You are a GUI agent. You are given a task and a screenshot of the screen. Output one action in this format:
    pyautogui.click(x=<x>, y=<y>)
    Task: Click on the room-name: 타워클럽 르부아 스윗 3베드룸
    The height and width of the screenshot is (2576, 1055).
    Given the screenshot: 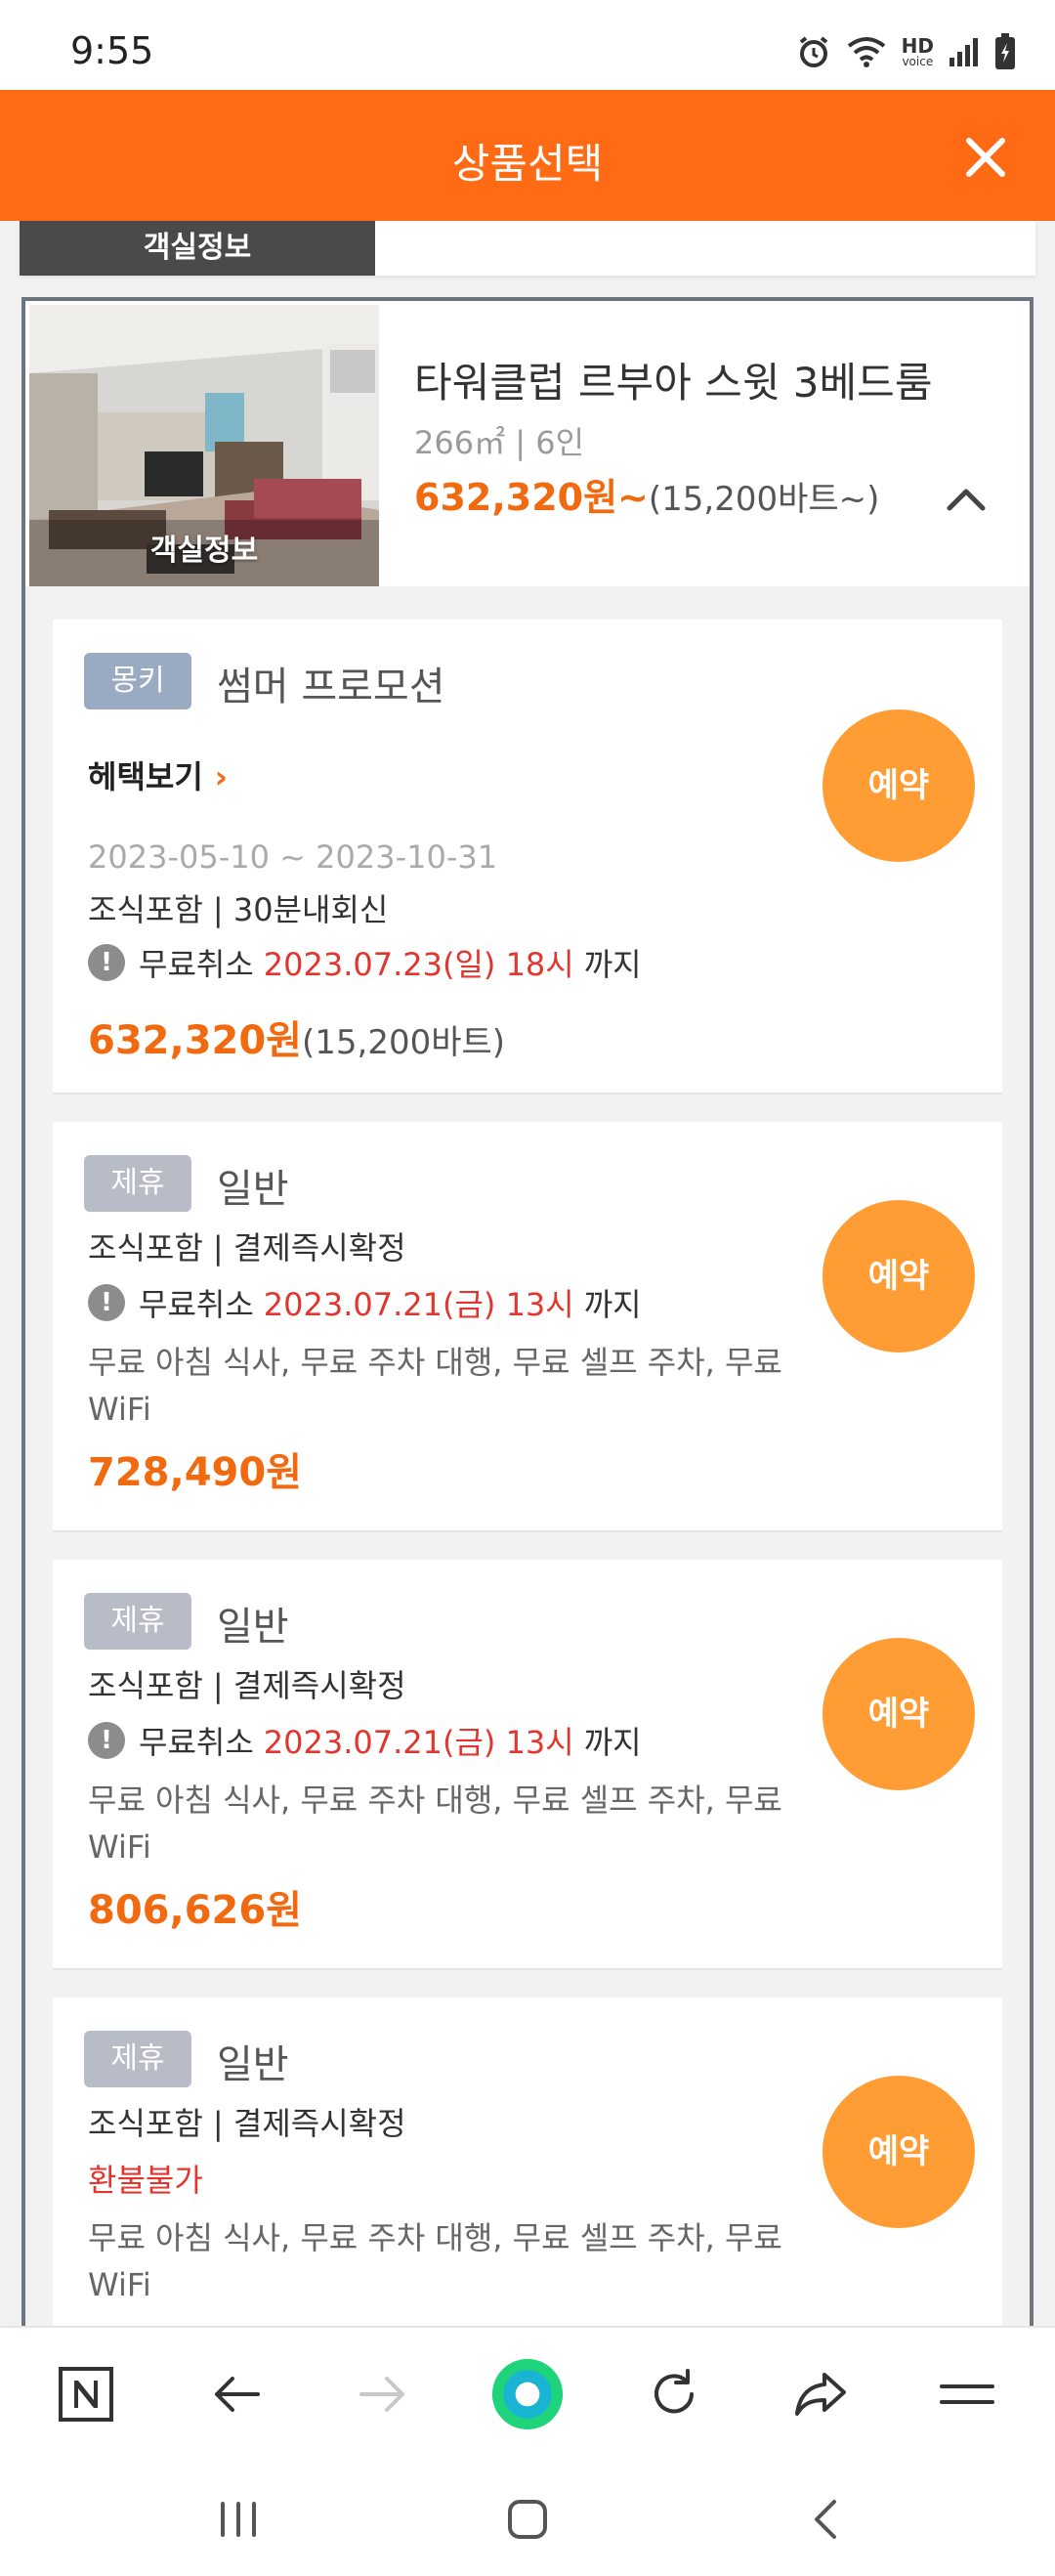 What is the action you would take?
    pyautogui.click(x=673, y=383)
    